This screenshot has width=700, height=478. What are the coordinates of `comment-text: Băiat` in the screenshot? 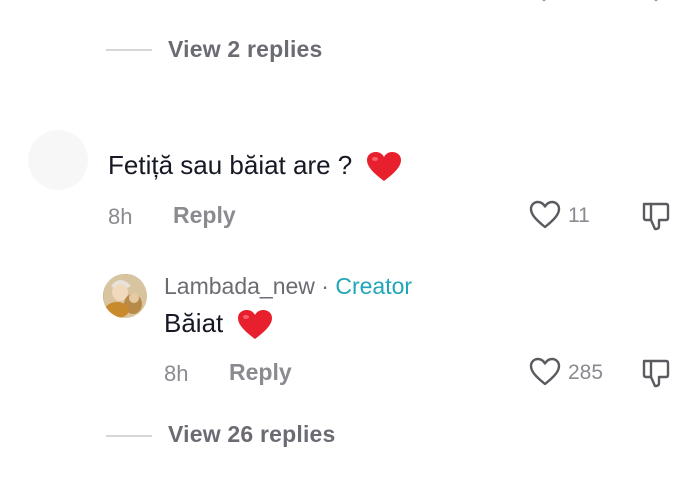 It's located at (218, 324).